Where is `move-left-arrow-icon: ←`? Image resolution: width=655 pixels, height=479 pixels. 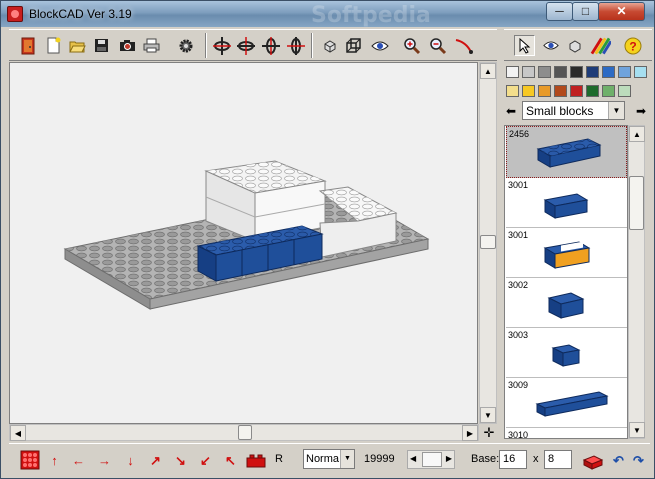 move-left-arrow-icon: ← is located at coordinates (78, 460).